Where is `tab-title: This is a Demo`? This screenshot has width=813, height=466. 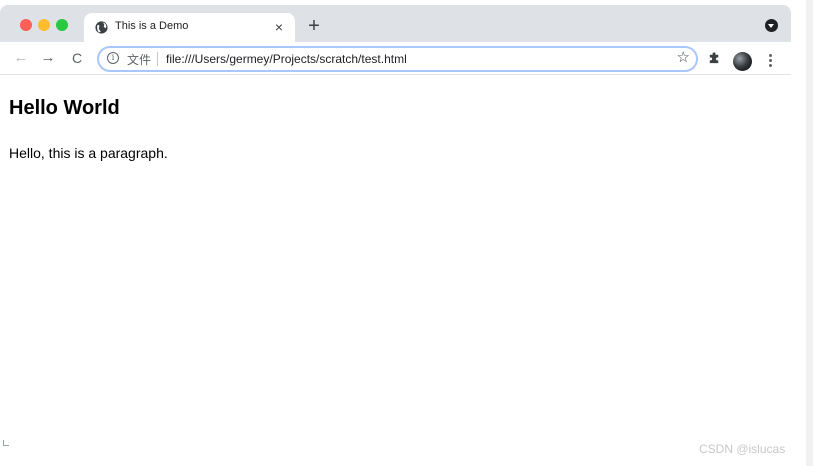 tab-title: This is a Demo is located at coordinates (152, 26).